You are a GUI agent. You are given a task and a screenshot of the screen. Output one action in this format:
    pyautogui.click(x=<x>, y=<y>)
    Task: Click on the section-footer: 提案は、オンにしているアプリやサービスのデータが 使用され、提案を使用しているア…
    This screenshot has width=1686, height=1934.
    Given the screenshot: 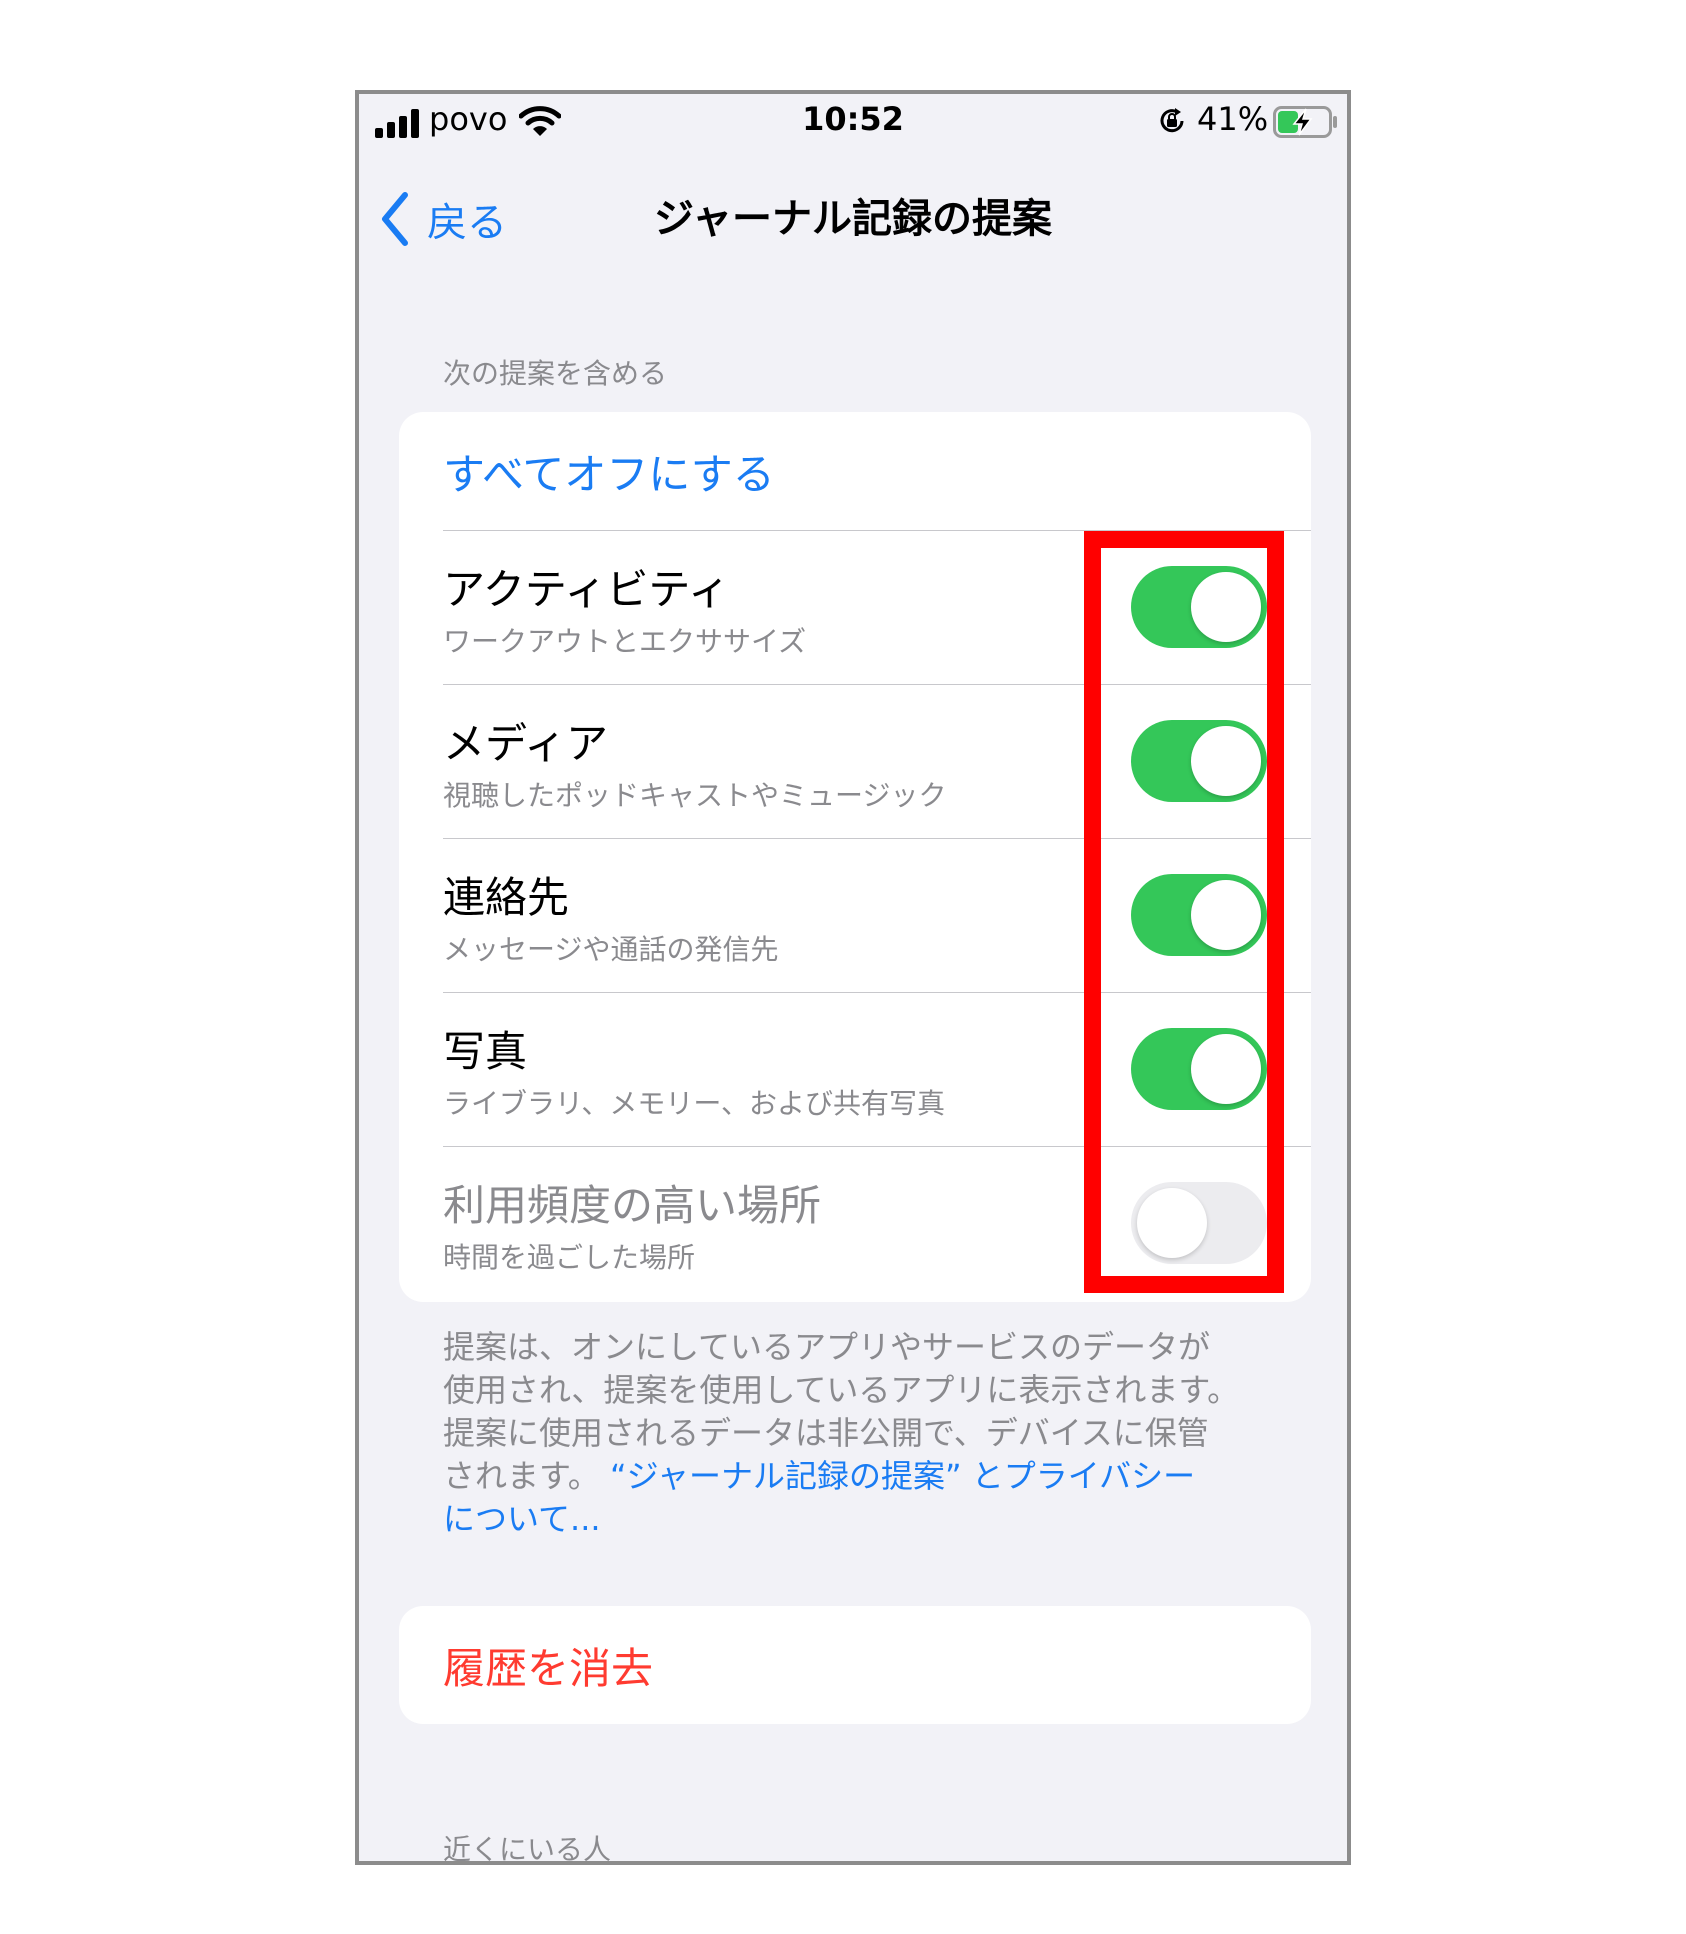 What is the action you would take?
    pyautogui.click(x=848, y=1433)
    